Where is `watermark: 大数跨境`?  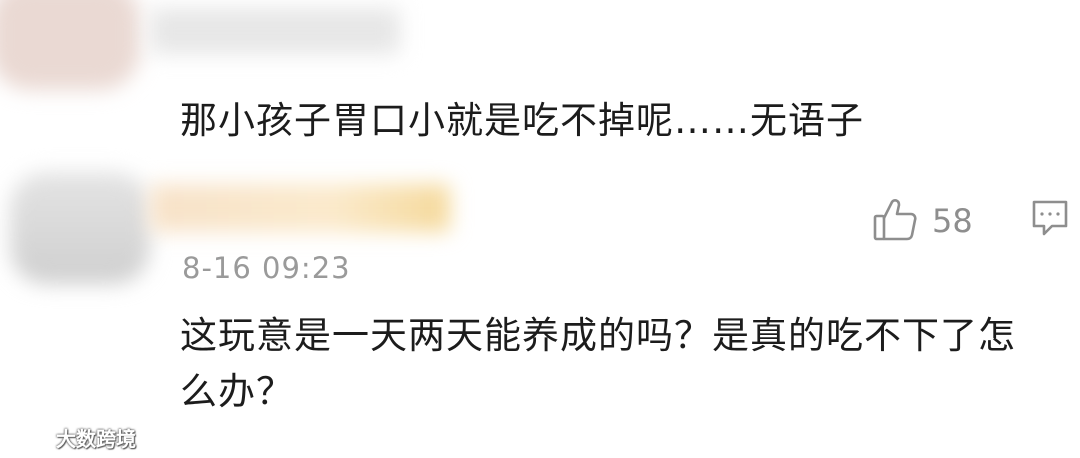 watermark: 大数跨境 is located at coordinates (72, 437).